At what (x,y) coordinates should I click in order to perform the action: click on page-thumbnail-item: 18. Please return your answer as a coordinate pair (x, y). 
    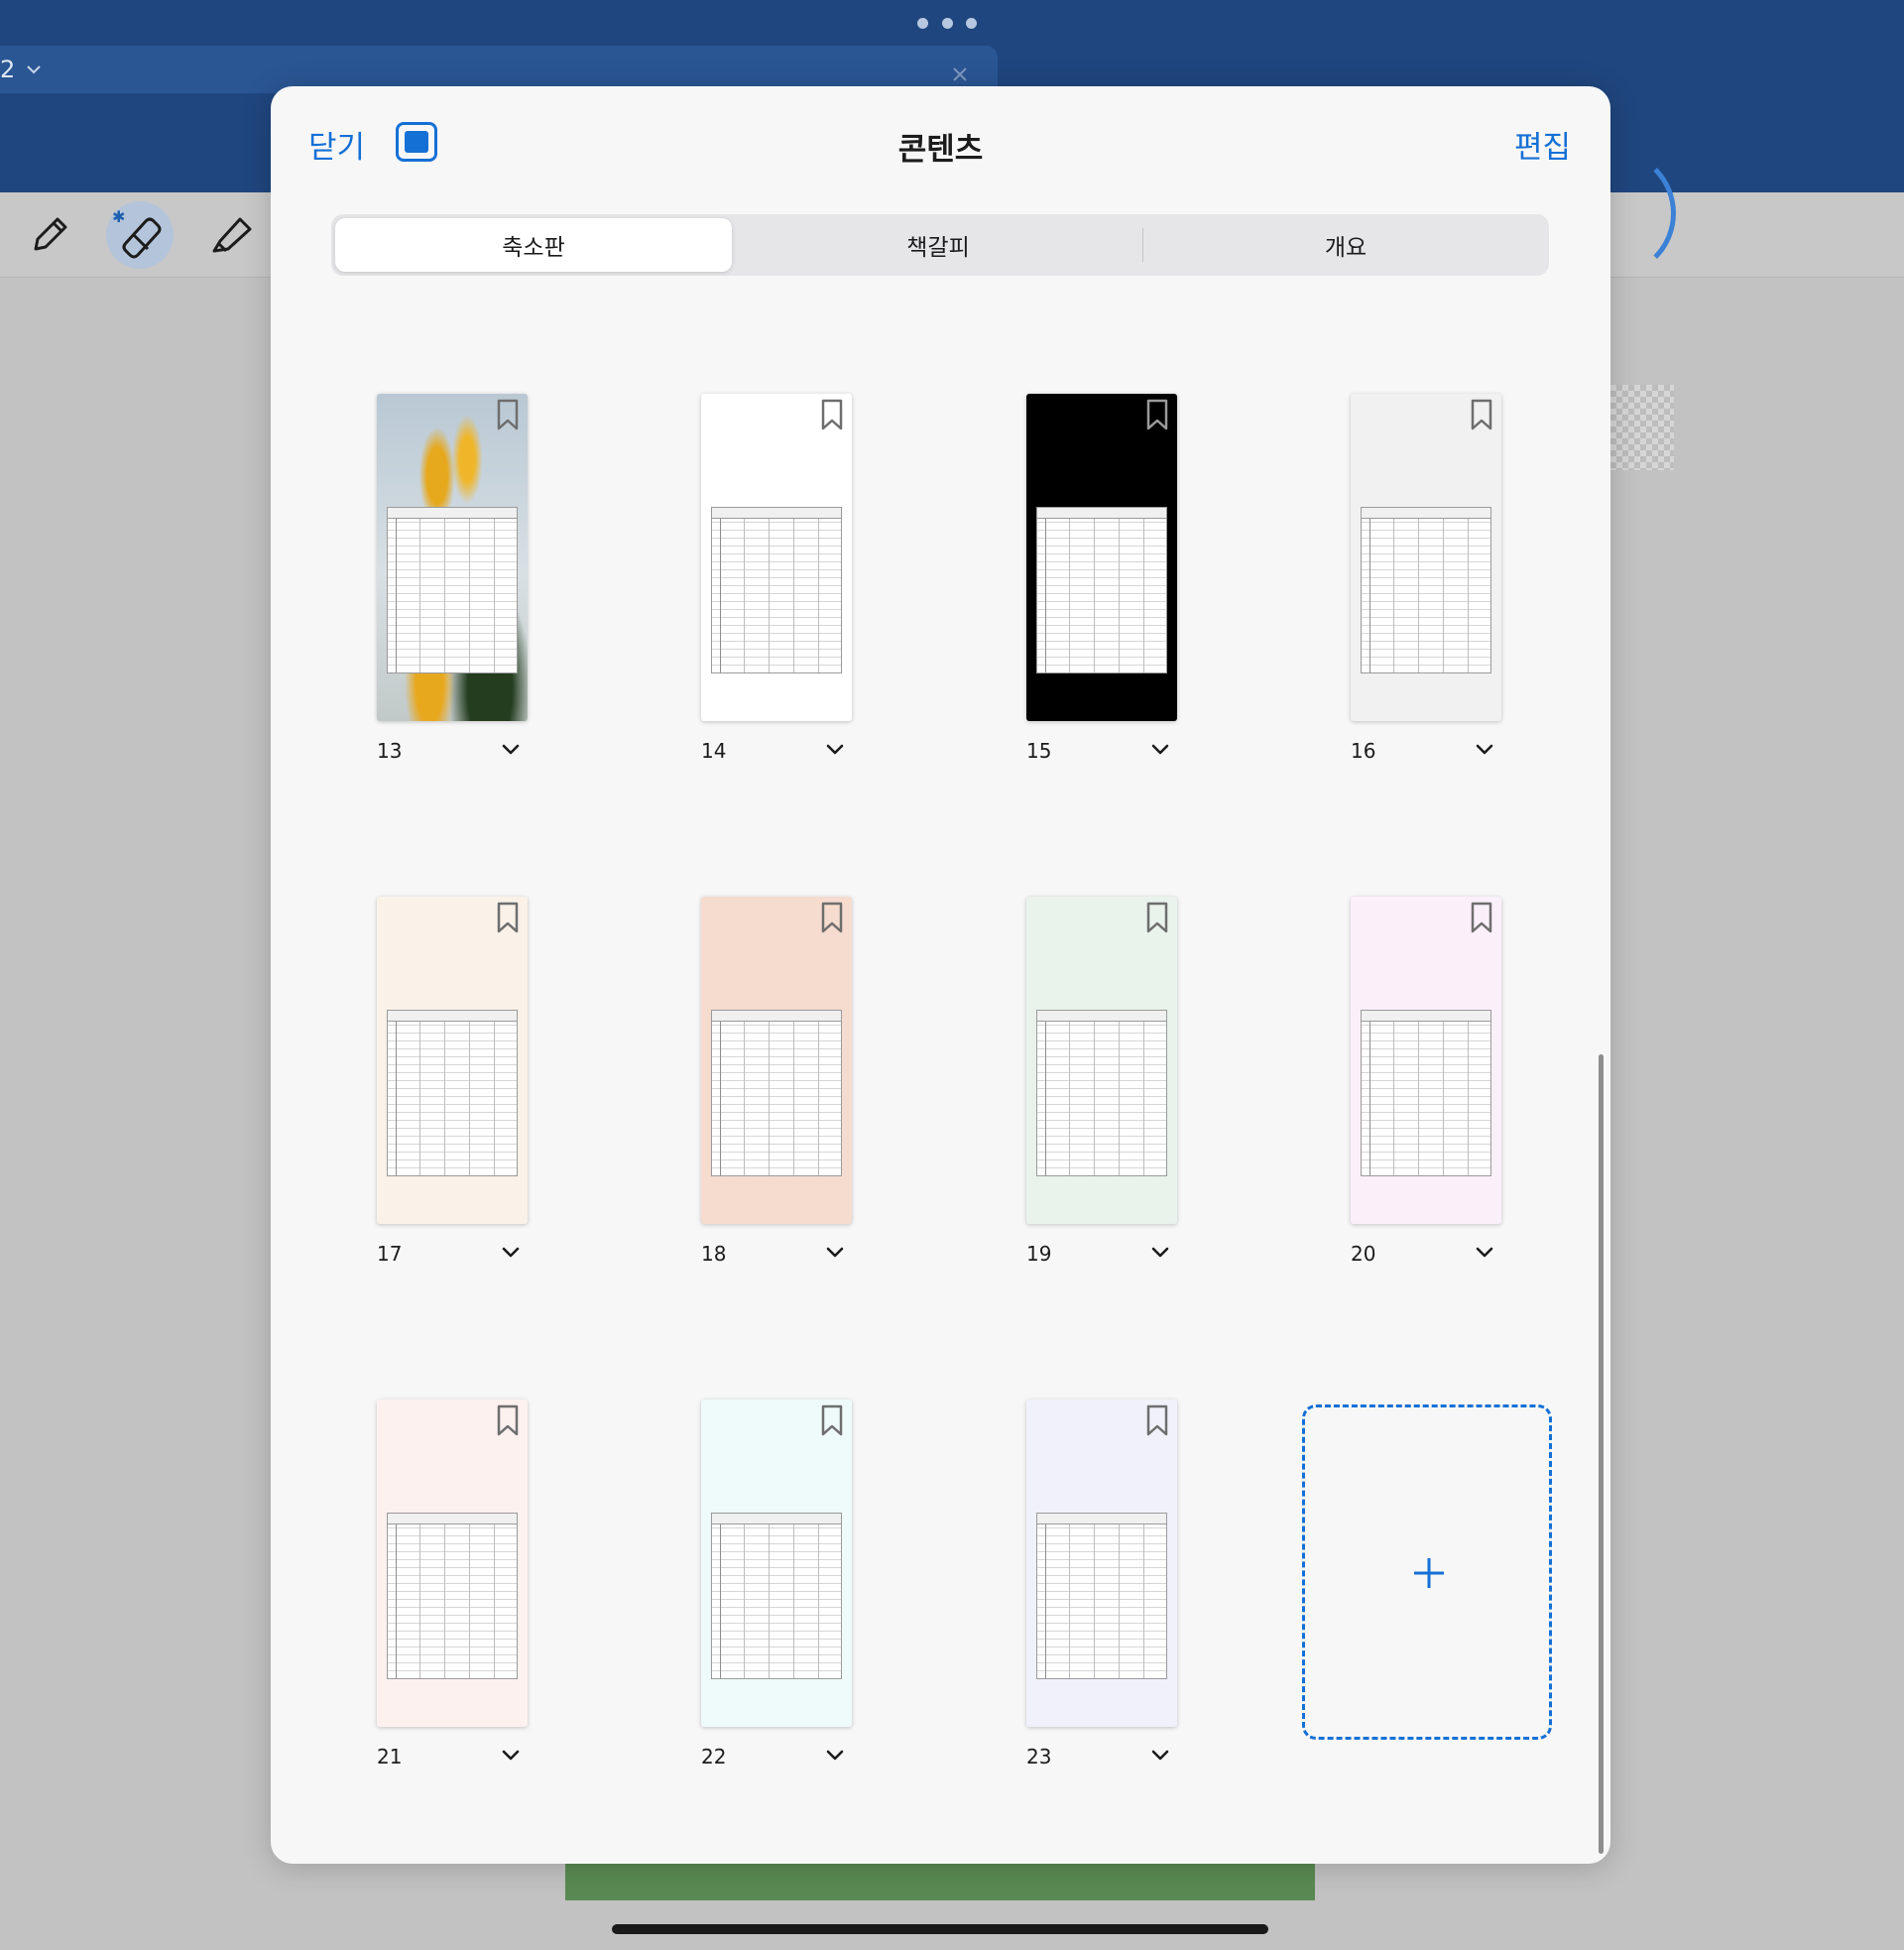
    Looking at the image, I should click on (776, 1086).